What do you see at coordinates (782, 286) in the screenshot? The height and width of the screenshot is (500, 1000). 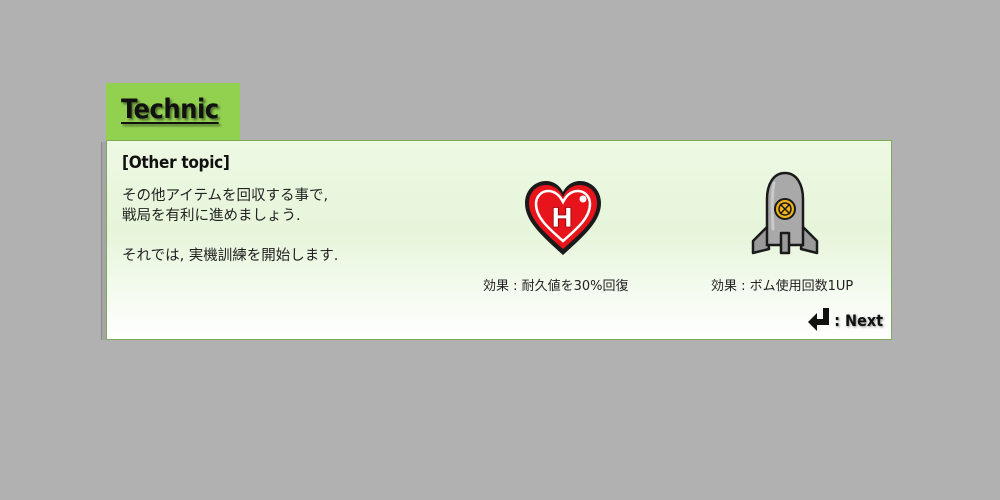 I see `bomb-caption: 効果 : ボム使用回数1UP` at bounding box center [782, 286].